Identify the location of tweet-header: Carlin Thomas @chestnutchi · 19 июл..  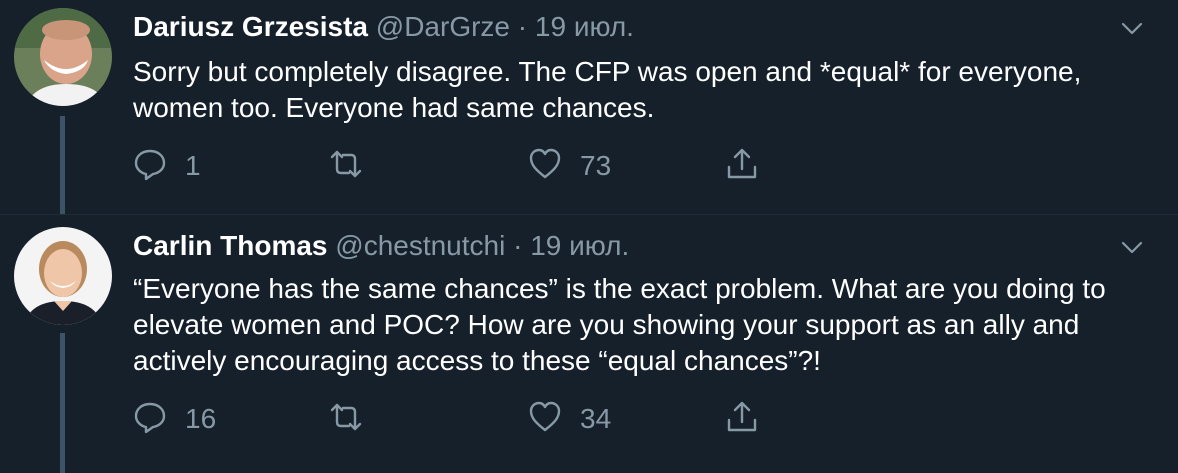
(381, 246).